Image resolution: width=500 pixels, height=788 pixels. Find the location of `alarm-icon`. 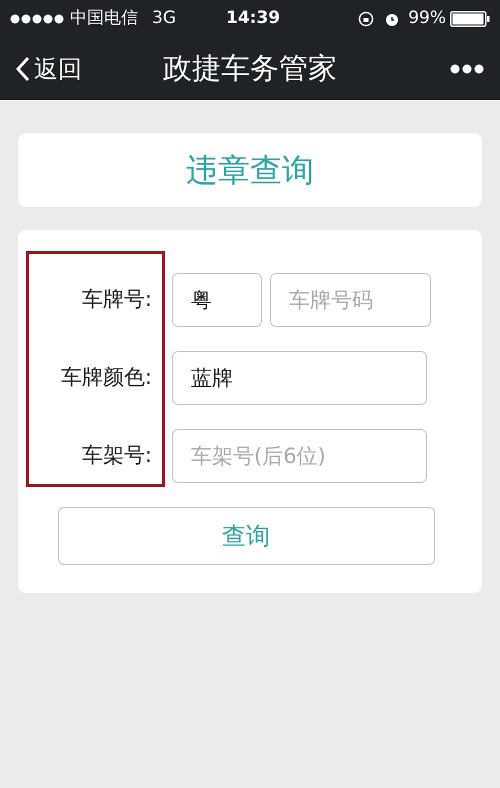

alarm-icon is located at coordinates (392, 19).